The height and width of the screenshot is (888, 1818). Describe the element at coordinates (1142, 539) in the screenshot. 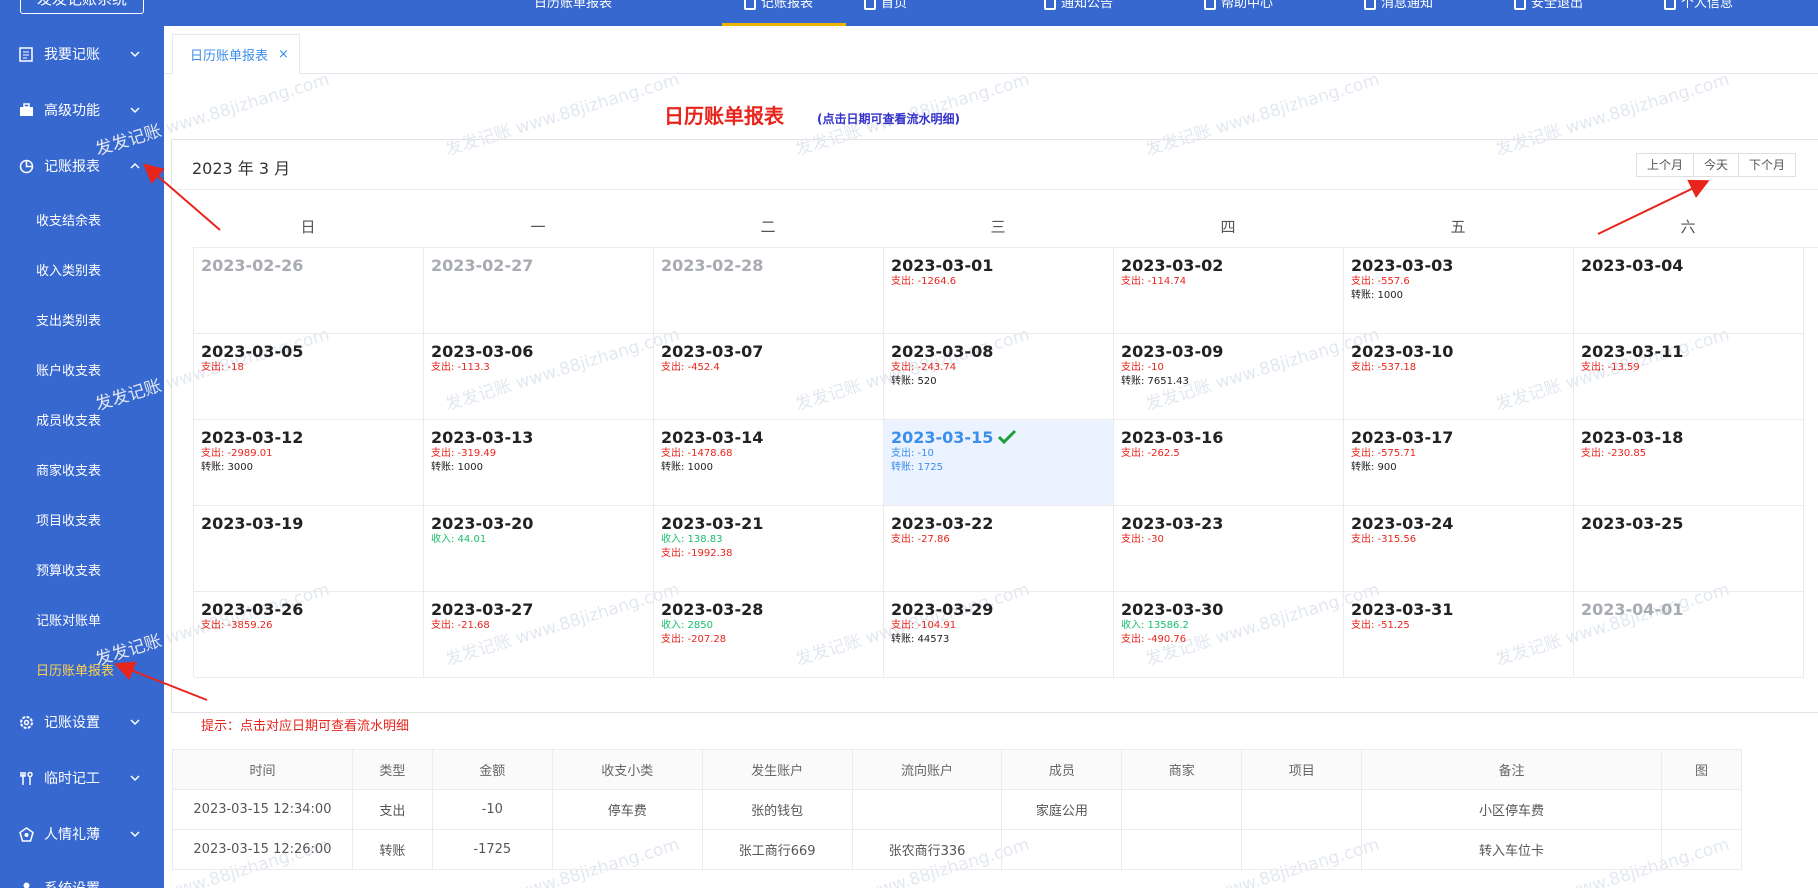

I see `expense-amount: 支出: -30` at that location.